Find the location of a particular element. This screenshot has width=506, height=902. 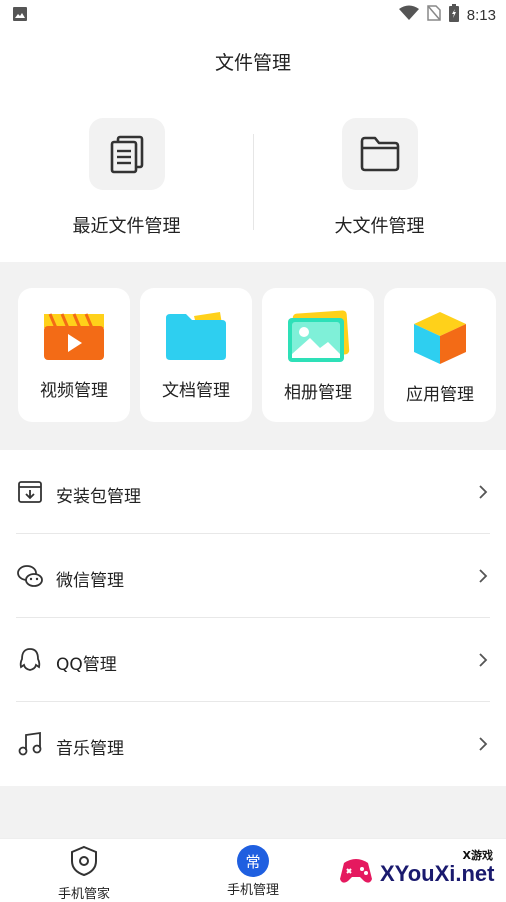

recent-files-icon is located at coordinates (126, 154).